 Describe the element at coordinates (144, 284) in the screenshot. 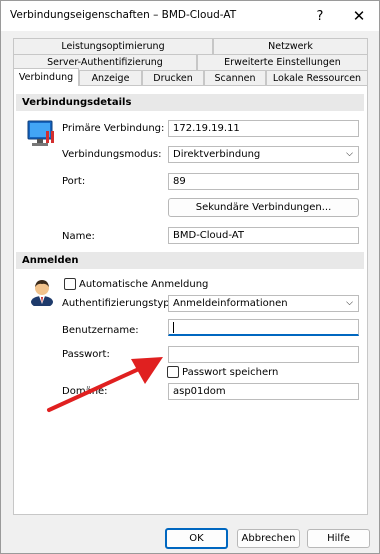

I see `auto-login-label: Automatische Anmeldung` at that location.